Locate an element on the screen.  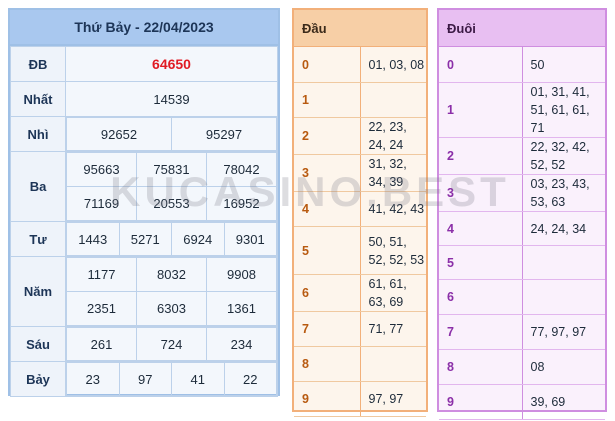
prize-row-tu: Tư 1443 5271 6924 9301 is located at coordinates (144, 239).